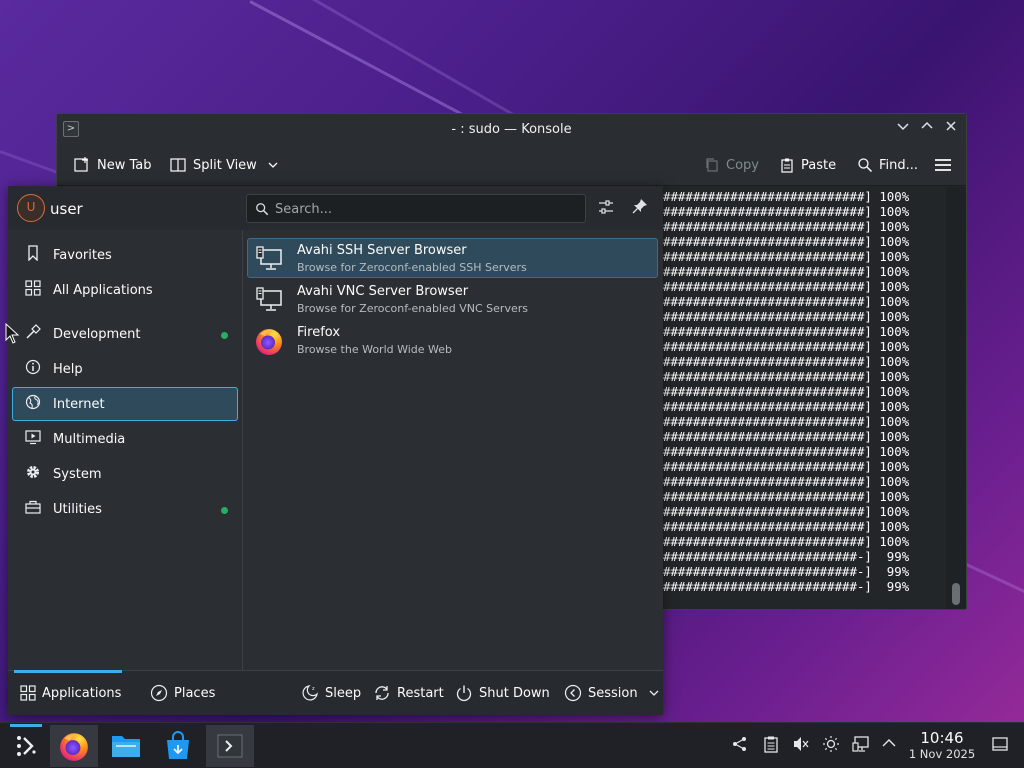 The image size is (1024, 768). Describe the element at coordinates (514, 693) in the screenshot. I see `shutdown-label: Shut Down` at that location.